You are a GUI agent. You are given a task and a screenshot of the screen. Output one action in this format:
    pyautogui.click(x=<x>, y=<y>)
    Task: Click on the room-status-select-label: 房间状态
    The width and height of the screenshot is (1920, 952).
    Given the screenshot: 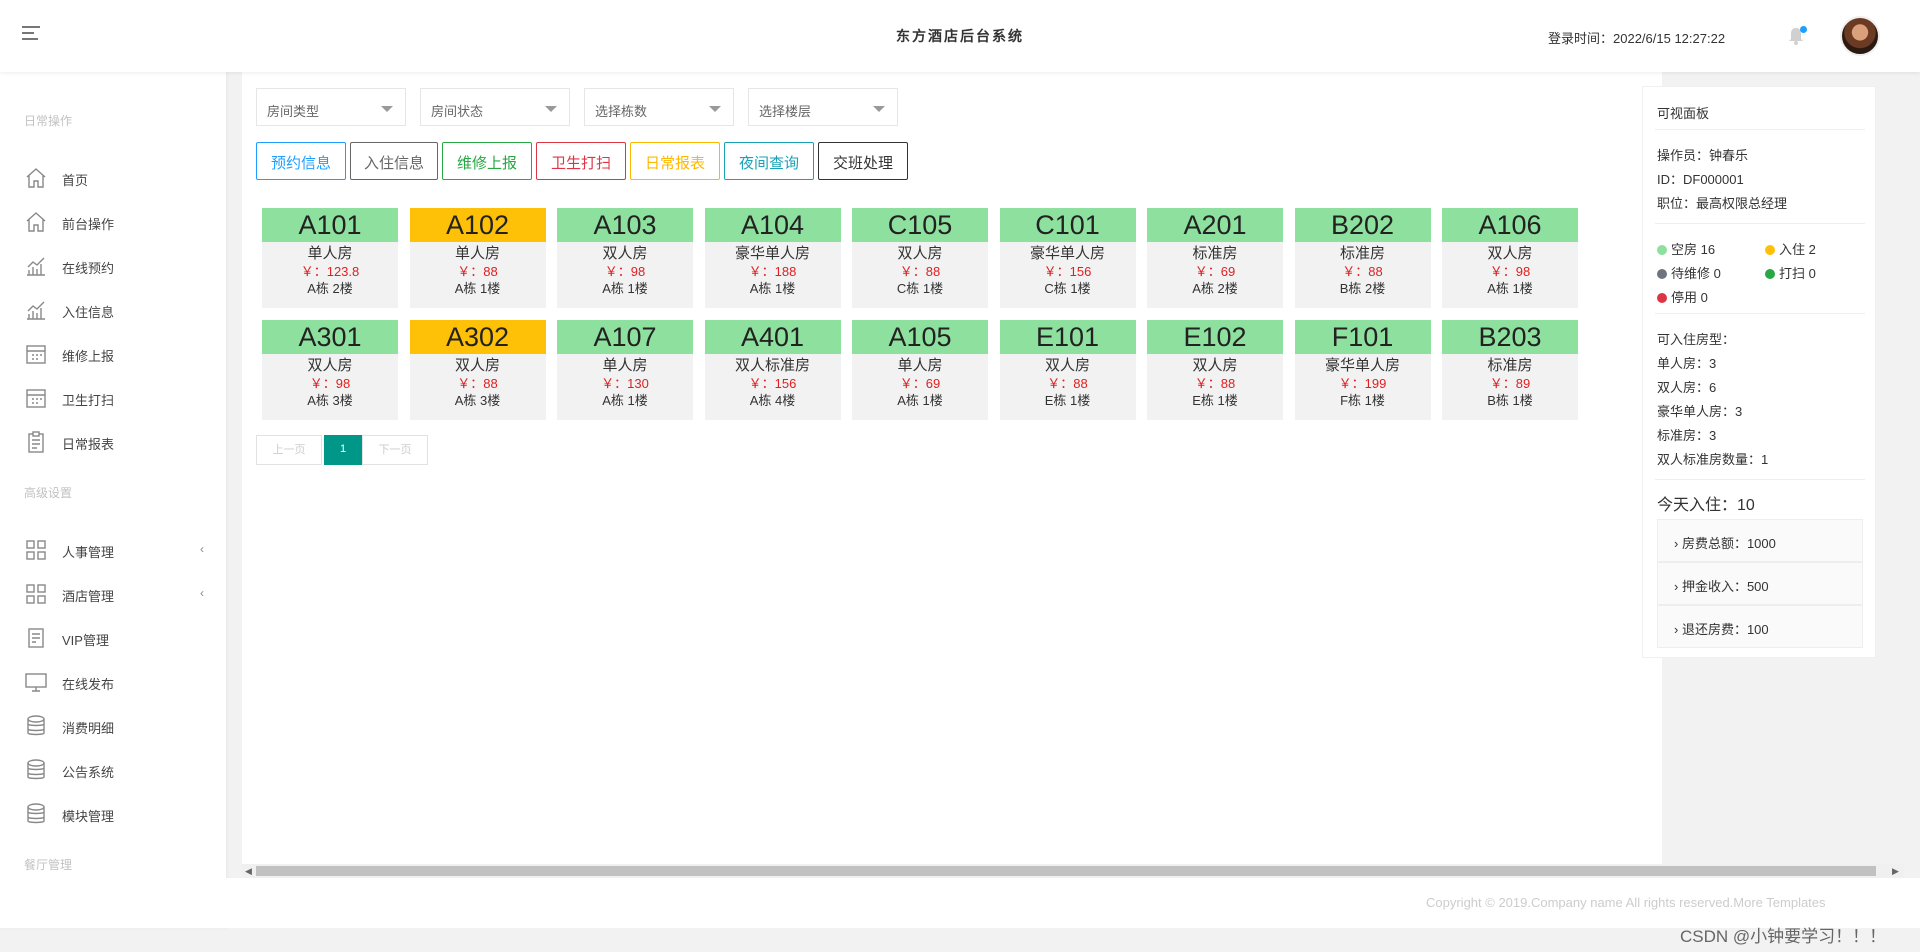 What is the action you would take?
    pyautogui.click(x=457, y=111)
    